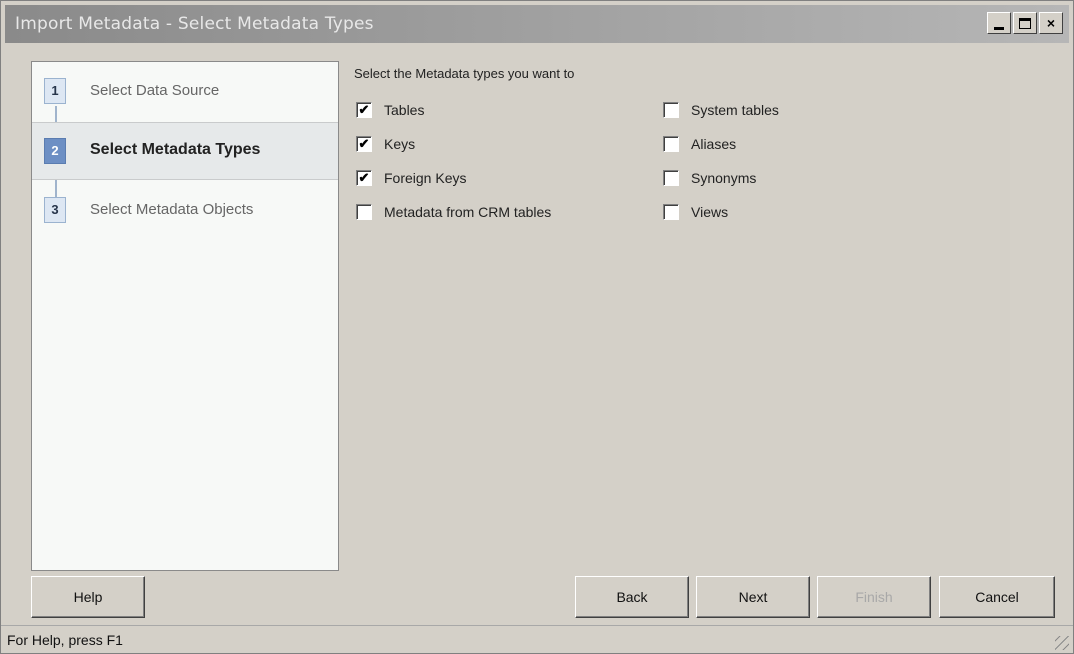 The width and height of the screenshot is (1074, 654). What do you see at coordinates (997, 597) in the screenshot?
I see `cancel-button: Cancel` at bounding box center [997, 597].